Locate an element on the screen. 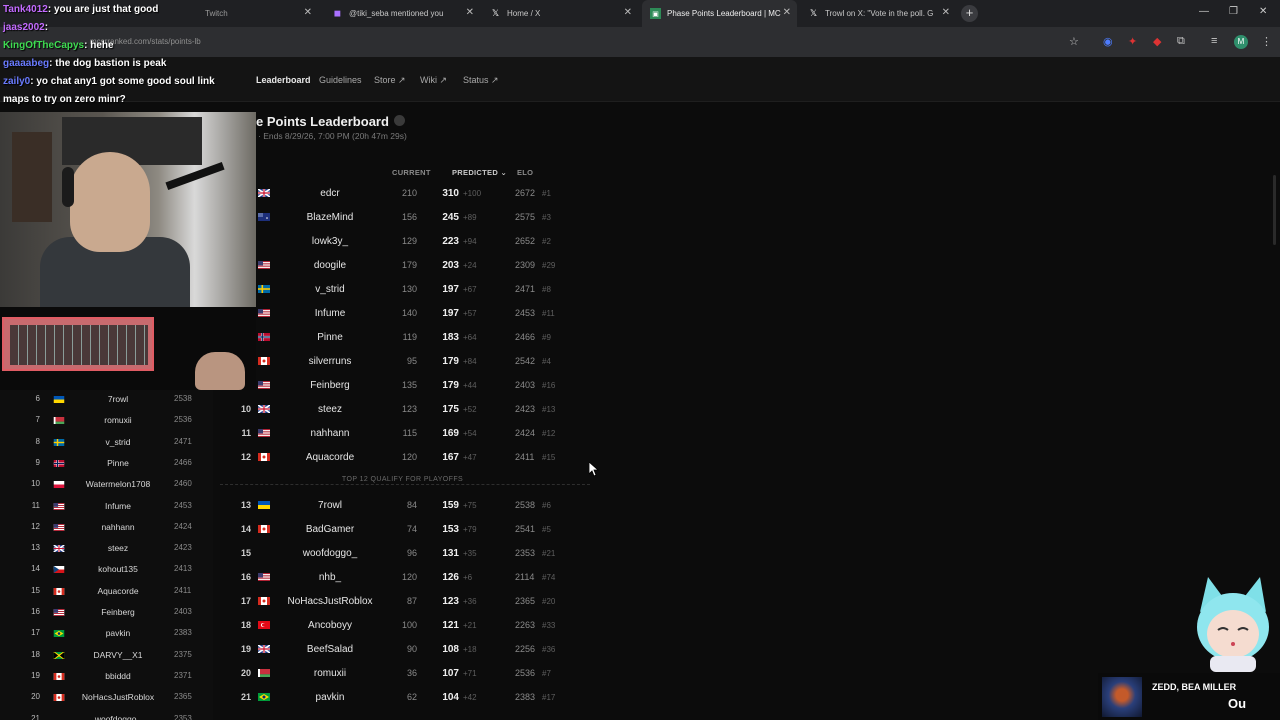 Image resolution: width=1280 pixels, height=720 pixels. leaderboard-row: v_strid 130 197 +67 2471 #8 is located at coordinates (405, 289).